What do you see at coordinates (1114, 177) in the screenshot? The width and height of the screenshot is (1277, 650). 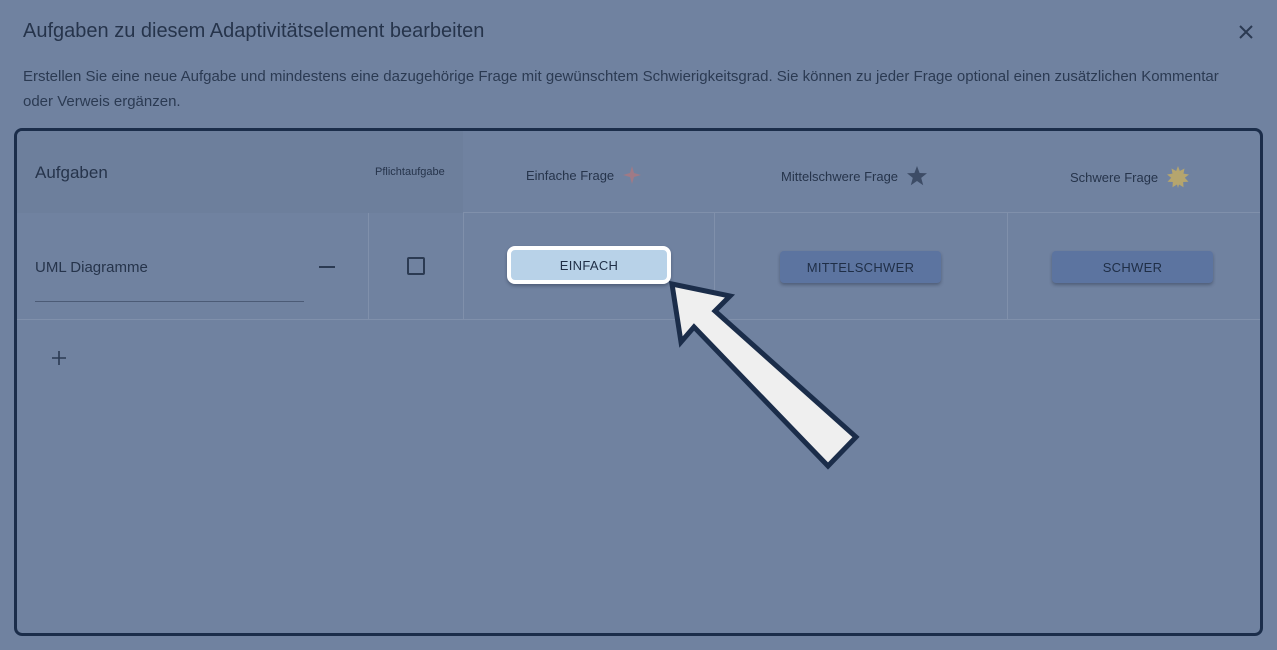 I see `header-hard-label: Schwere Frage` at bounding box center [1114, 177].